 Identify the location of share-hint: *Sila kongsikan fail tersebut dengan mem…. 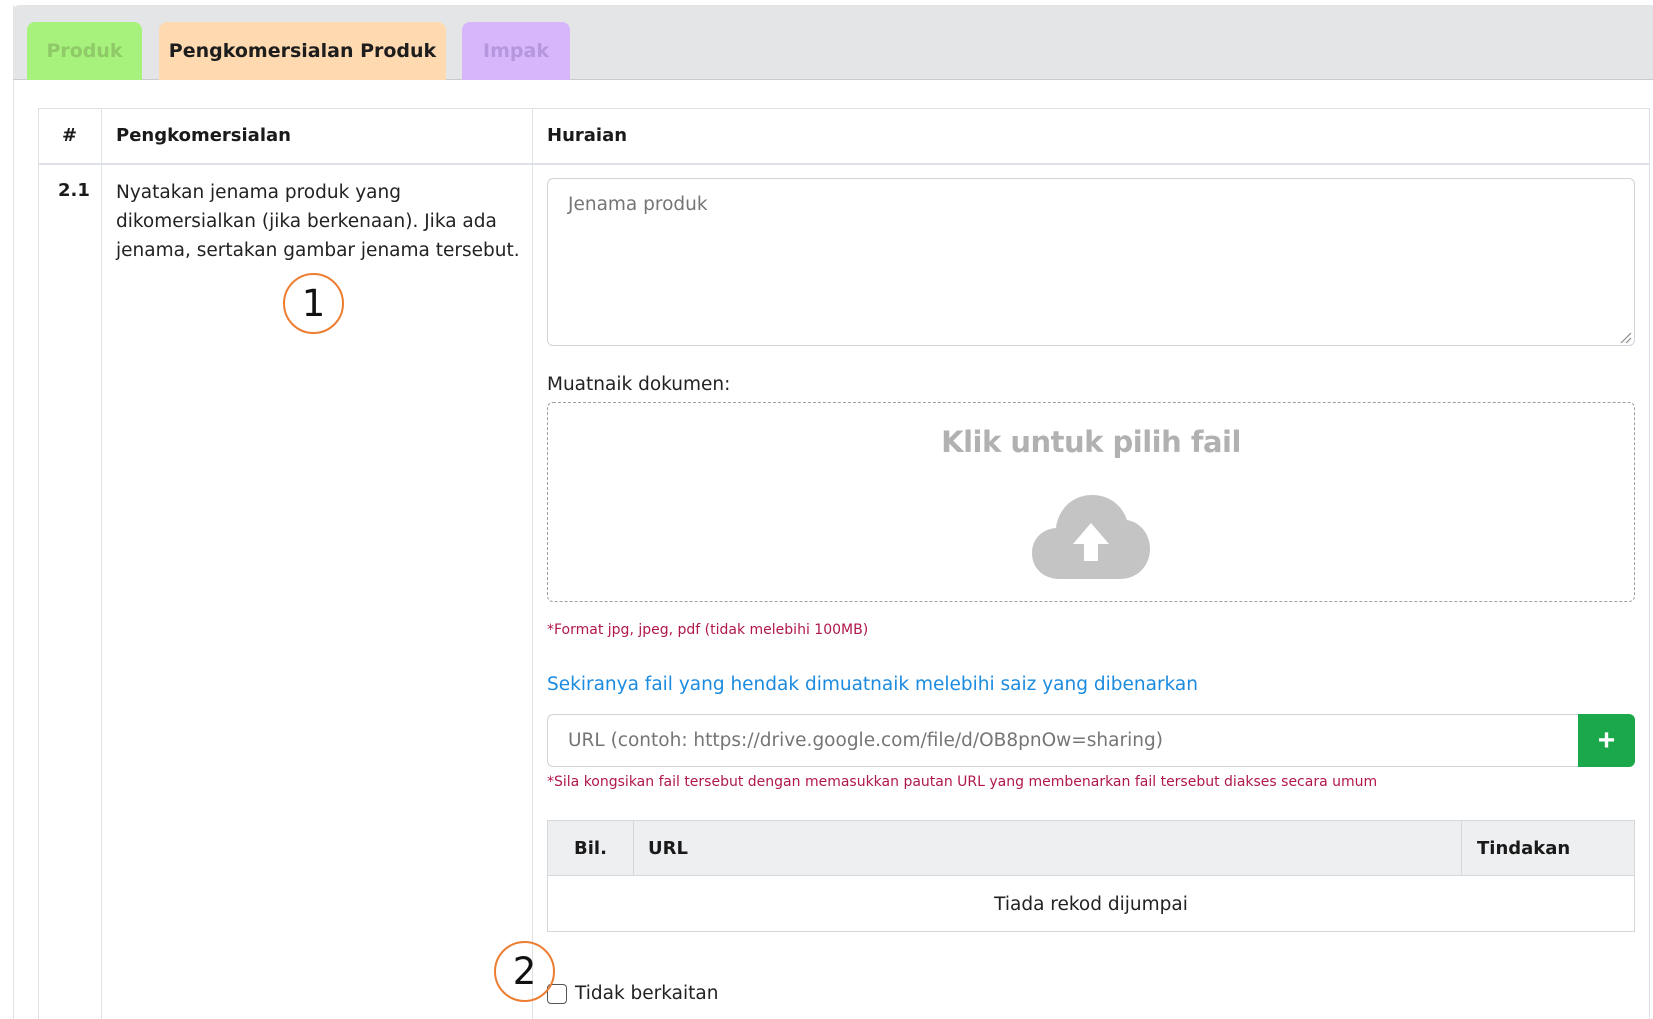
(962, 782).